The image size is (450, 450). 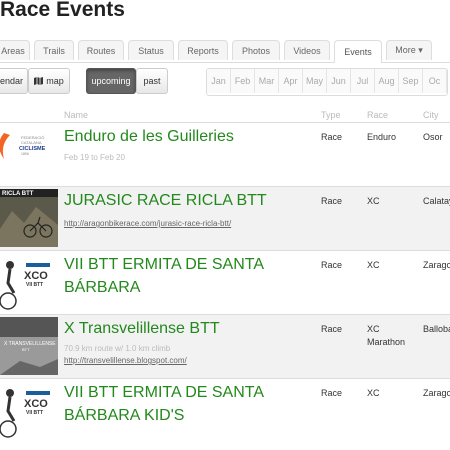 I want to click on tab-trails: Trails, so click(x=54, y=50).